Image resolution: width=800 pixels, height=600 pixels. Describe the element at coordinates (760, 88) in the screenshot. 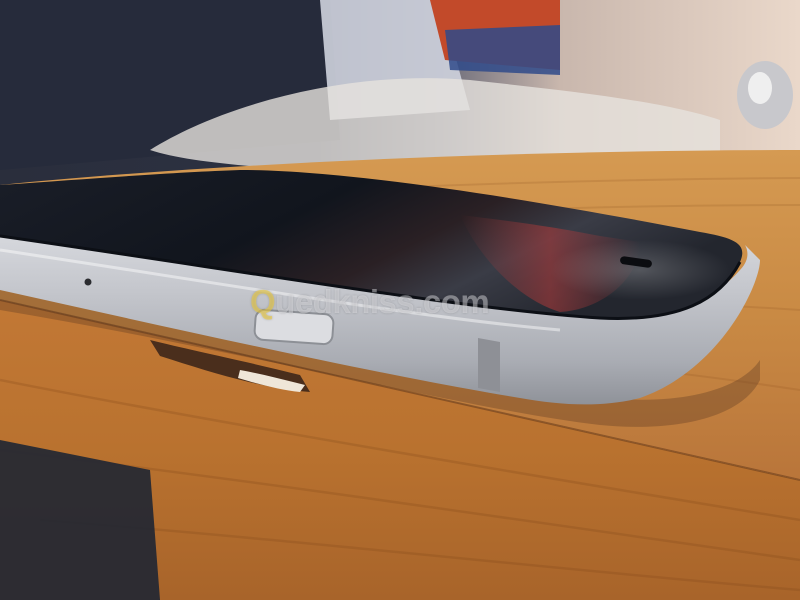

I see `metal-knob-highlight` at that location.